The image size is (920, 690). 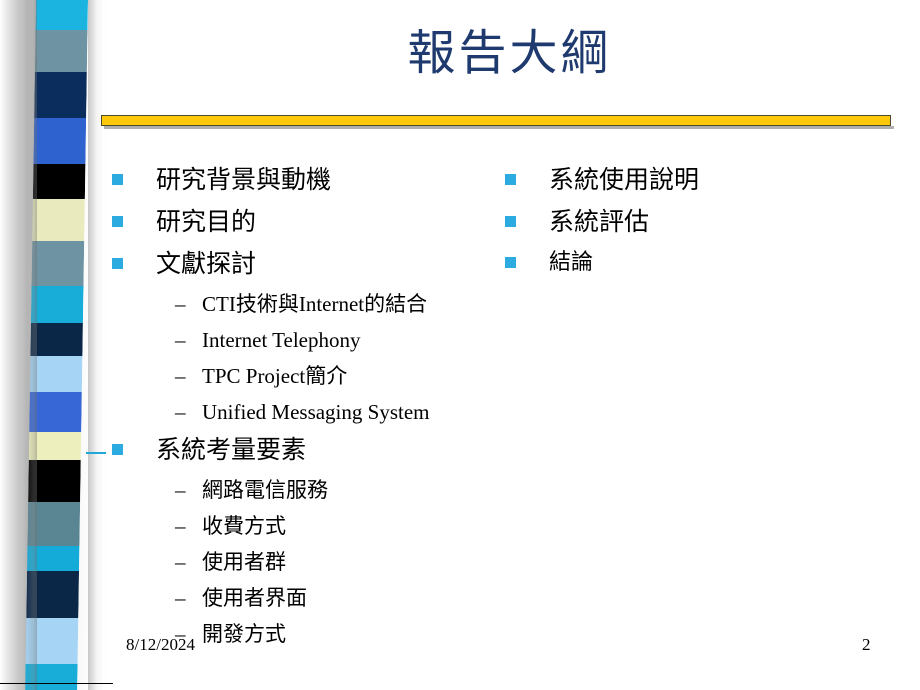 I want to click on title-divider-bar, so click(x=496, y=120).